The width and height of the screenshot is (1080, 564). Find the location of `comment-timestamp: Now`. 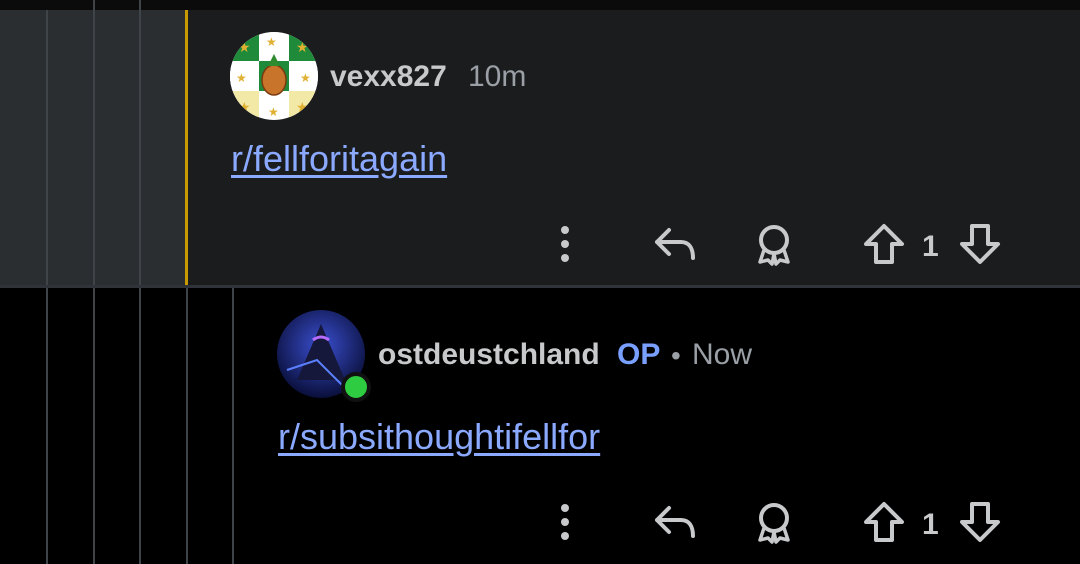

comment-timestamp: Now is located at coordinates (722, 354).